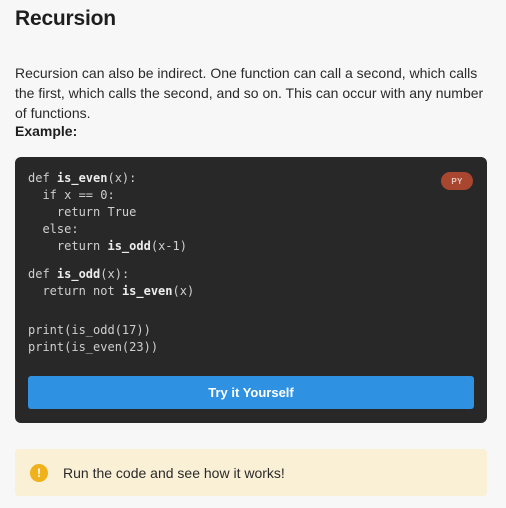  I want to click on note-text: Run the code and see how it works!, so click(174, 472).